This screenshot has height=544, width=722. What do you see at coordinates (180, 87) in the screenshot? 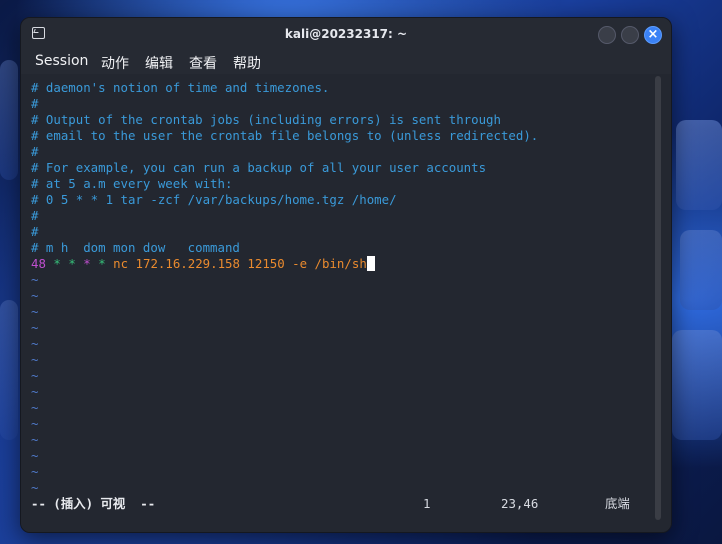
I see `comment-line: # daemon's notion of time and timezones.` at bounding box center [180, 87].